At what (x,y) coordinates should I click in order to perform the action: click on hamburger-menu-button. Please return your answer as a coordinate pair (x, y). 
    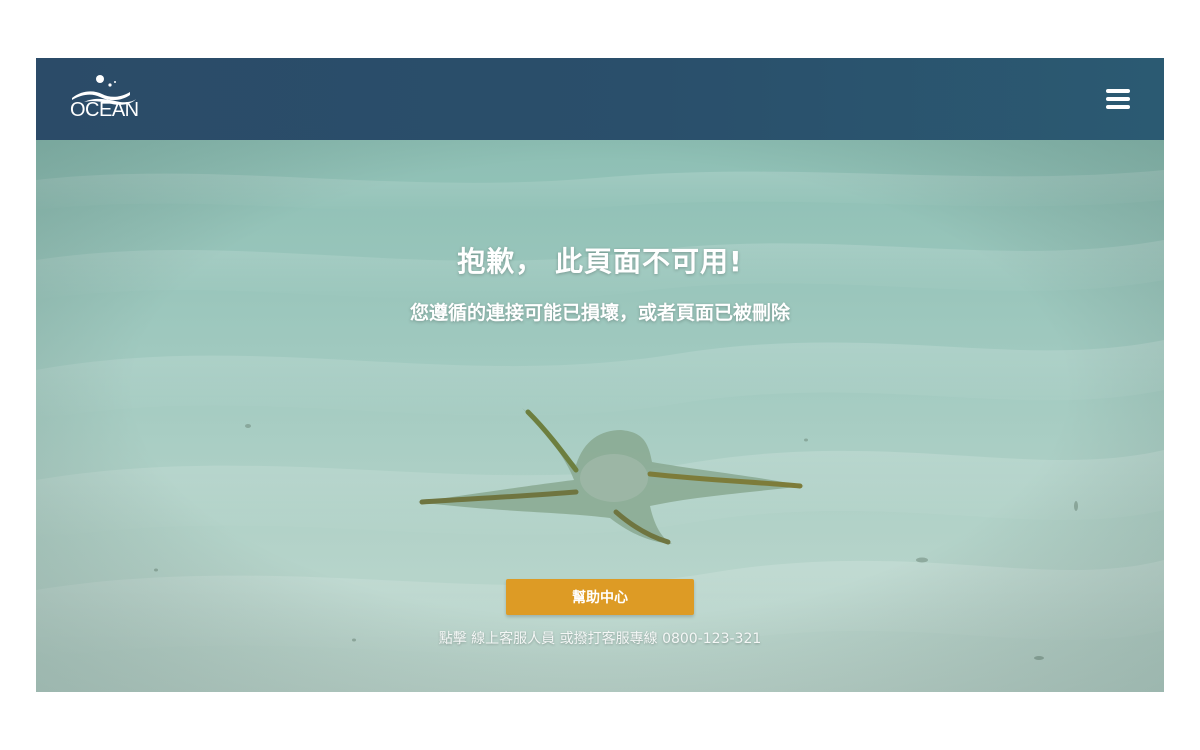
    Looking at the image, I should click on (1119, 99).